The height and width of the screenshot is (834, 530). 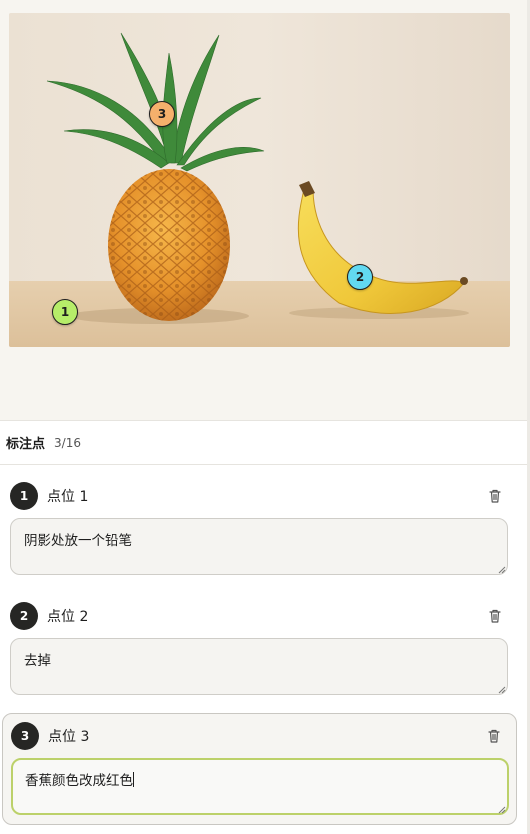 I want to click on note-text: 香蕉颜色改成红色, so click(x=79, y=781).